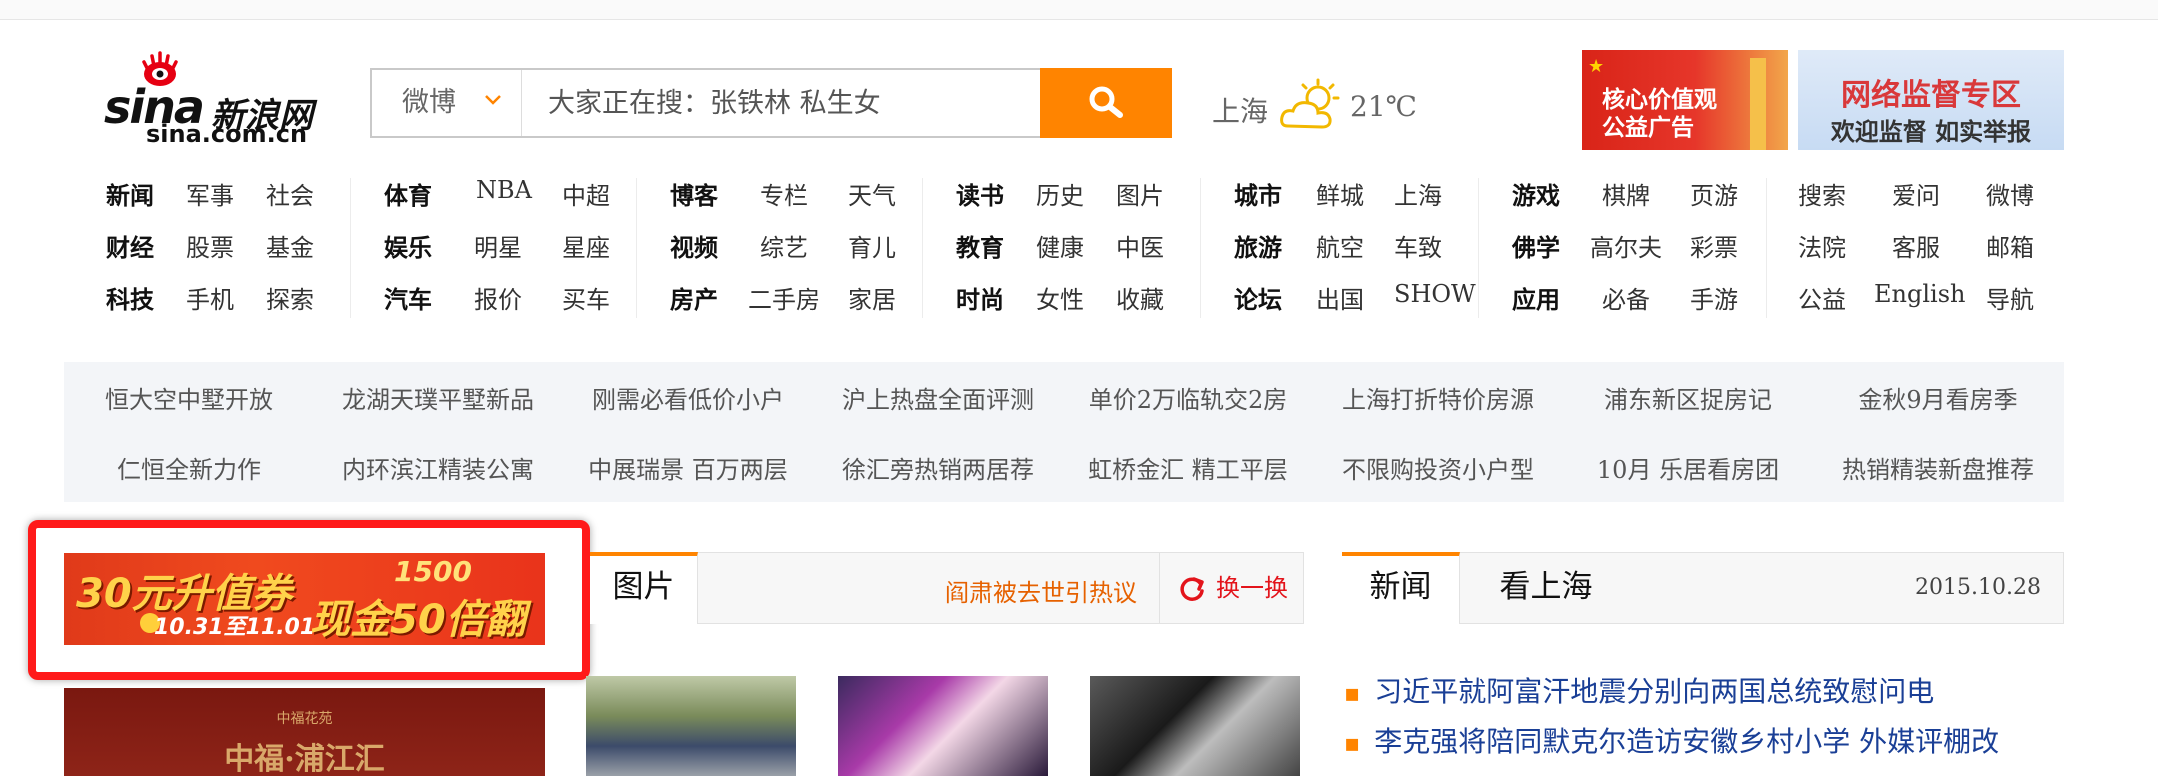 This screenshot has height=776, width=2158. I want to click on nav-link: 报价, so click(498, 297).